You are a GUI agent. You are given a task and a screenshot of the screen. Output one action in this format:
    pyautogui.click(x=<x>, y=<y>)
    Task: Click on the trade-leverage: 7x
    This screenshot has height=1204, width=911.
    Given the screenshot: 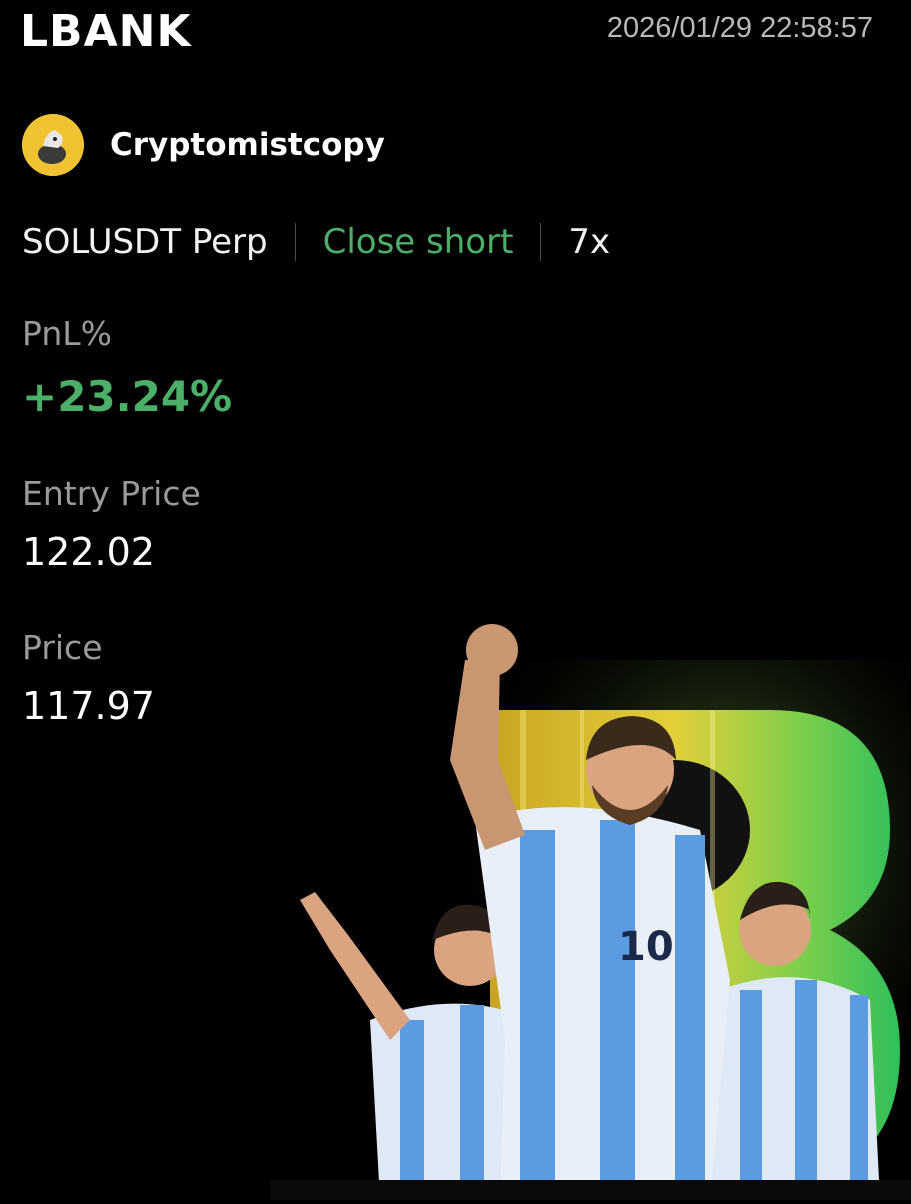 What is the action you would take?
    pyautogui.click(x=589, y=242)
    